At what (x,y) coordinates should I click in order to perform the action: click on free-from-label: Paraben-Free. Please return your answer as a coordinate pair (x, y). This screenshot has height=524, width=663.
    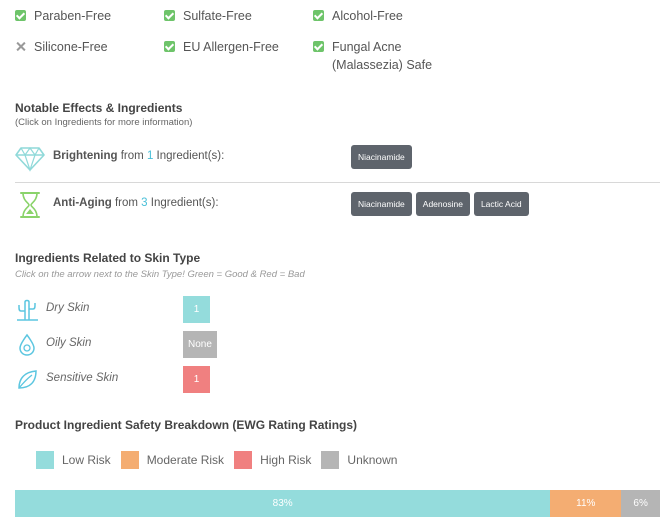
    Looking at the image, I should click on (73, 16).